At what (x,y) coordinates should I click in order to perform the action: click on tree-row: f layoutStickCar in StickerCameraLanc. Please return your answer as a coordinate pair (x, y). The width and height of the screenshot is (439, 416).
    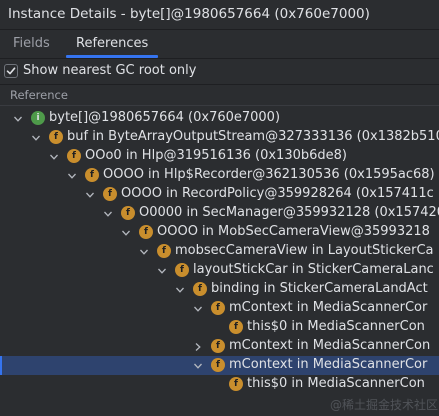
    Looking at the image, I should click on (219, 270).